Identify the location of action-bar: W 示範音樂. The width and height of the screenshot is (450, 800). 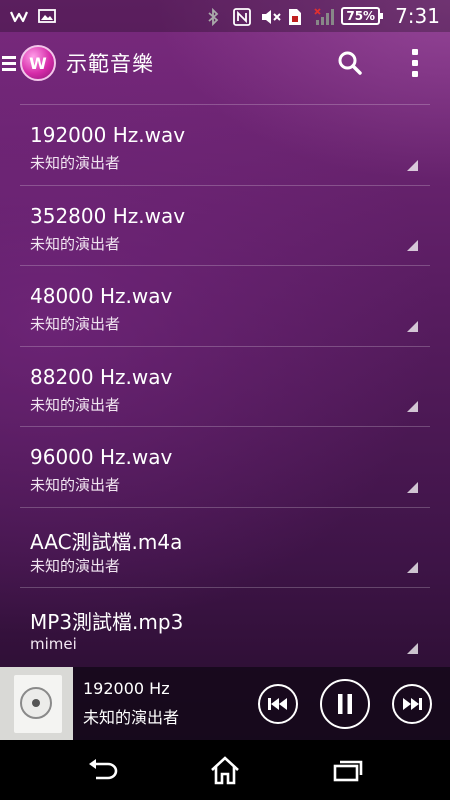
(225, 63).